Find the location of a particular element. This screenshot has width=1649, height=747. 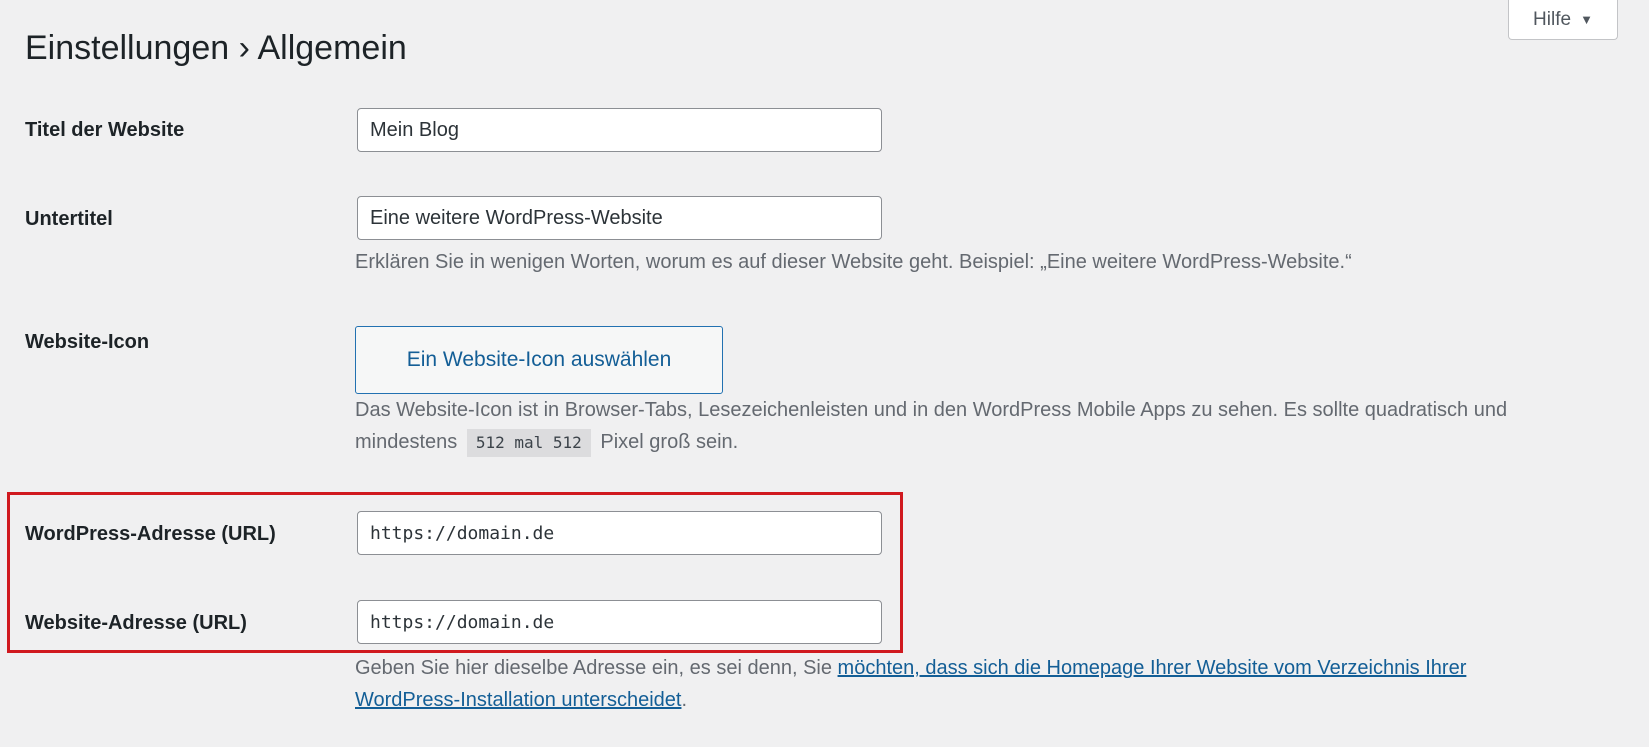

choose-site-icon-button: Ein Website-Icon auswählen is located at coordinates (539, 360).